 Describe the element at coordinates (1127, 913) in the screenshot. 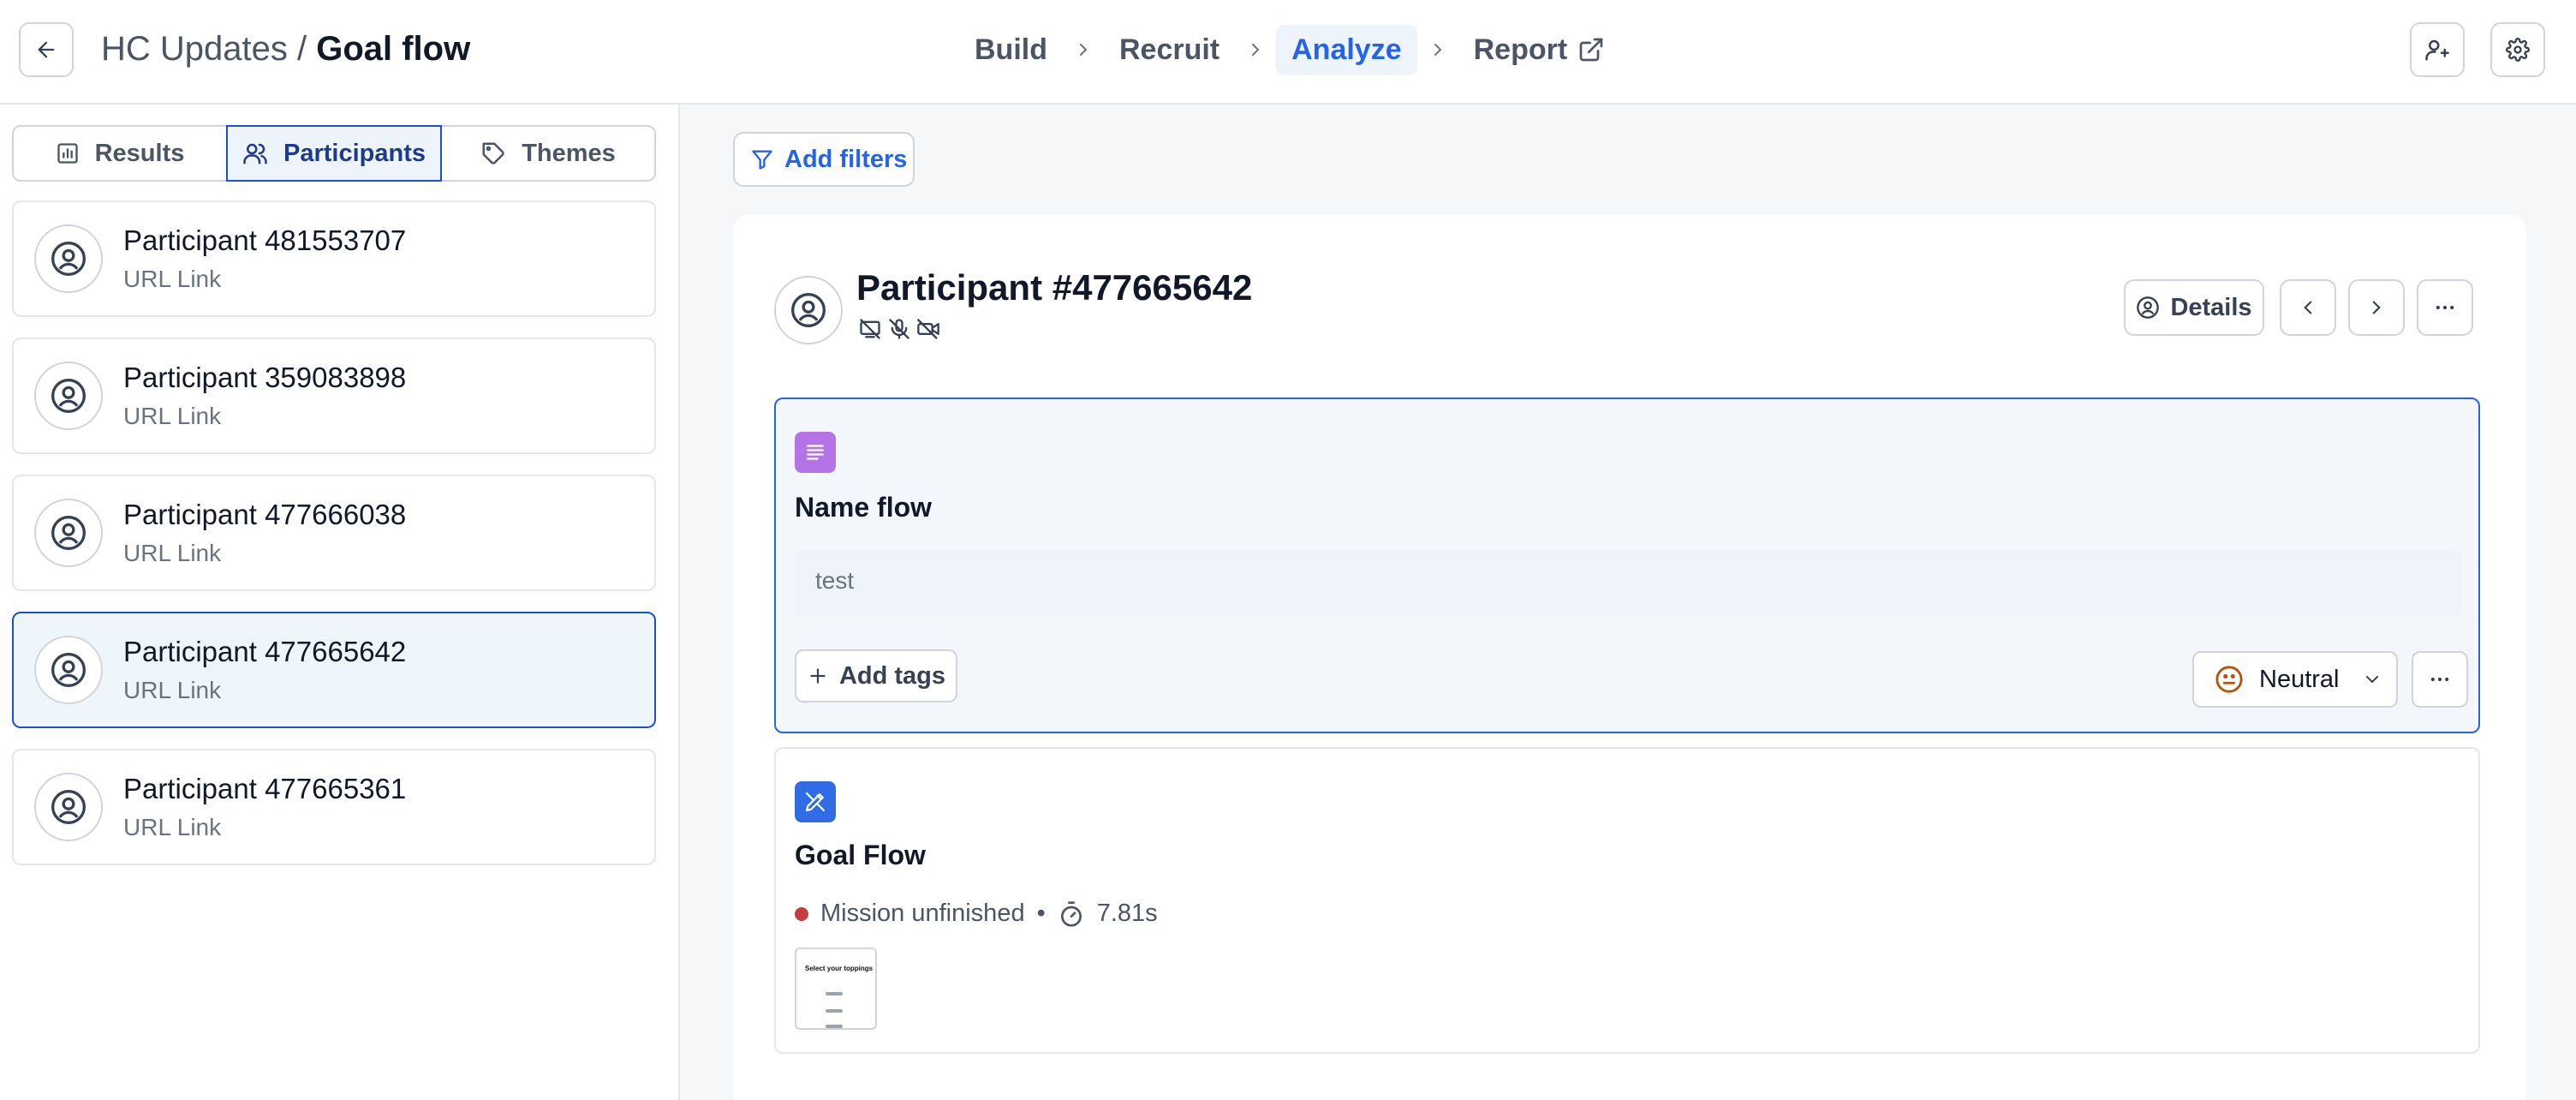

I see `duration: 7.81s` at that location.